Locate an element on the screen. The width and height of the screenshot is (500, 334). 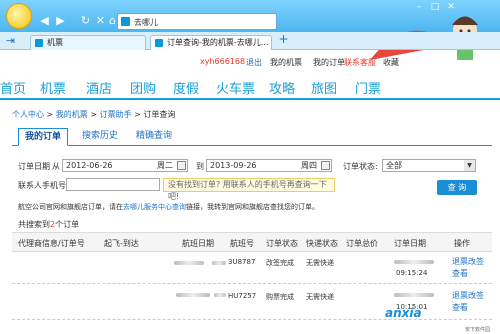
navigation-bar: ◀ ▶ ↻ ✕ ⌂ 去哪儿 is located at coordinates (200, 21).